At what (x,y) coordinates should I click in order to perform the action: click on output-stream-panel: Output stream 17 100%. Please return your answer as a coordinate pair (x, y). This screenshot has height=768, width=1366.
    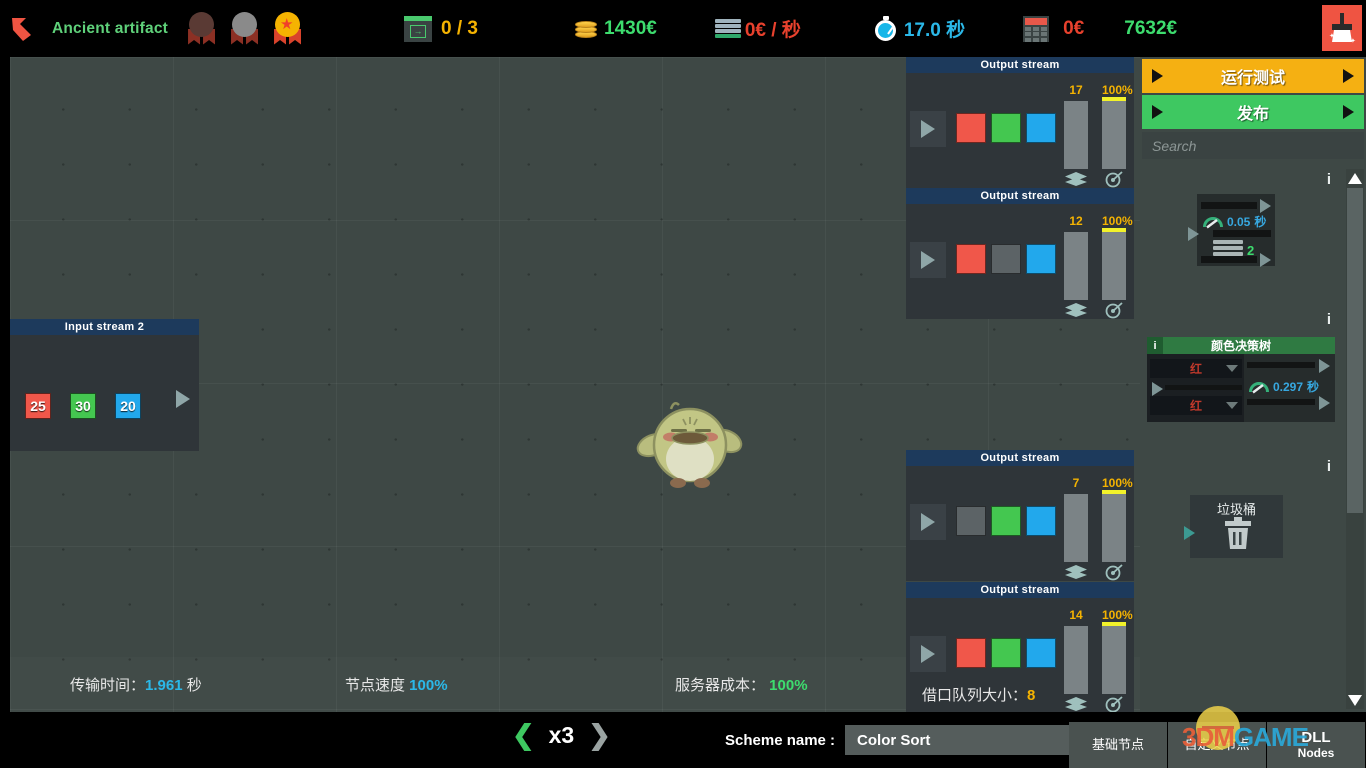
    Looking at the image, I should click on (1020, 122).